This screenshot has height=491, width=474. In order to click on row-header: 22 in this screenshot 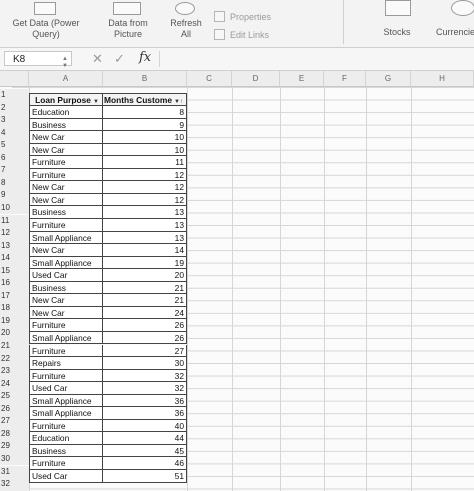, I will do `click(14, 359)`.